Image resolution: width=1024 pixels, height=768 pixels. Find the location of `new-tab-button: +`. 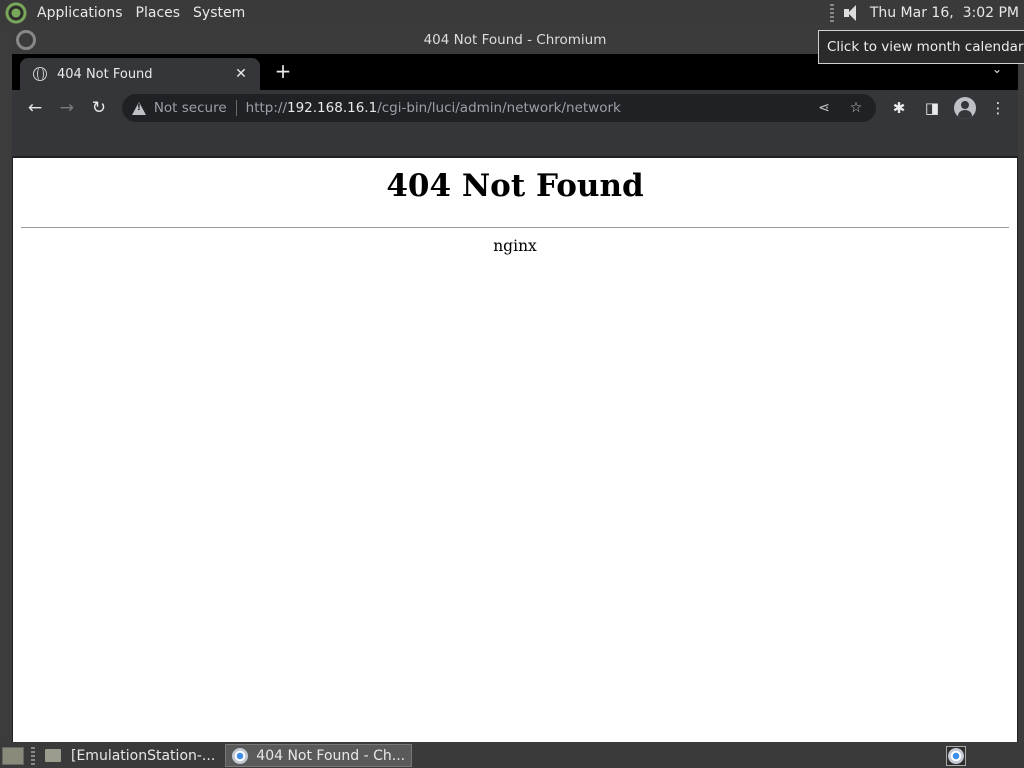

new-tab-button: + is located at coordinates (283, 71).